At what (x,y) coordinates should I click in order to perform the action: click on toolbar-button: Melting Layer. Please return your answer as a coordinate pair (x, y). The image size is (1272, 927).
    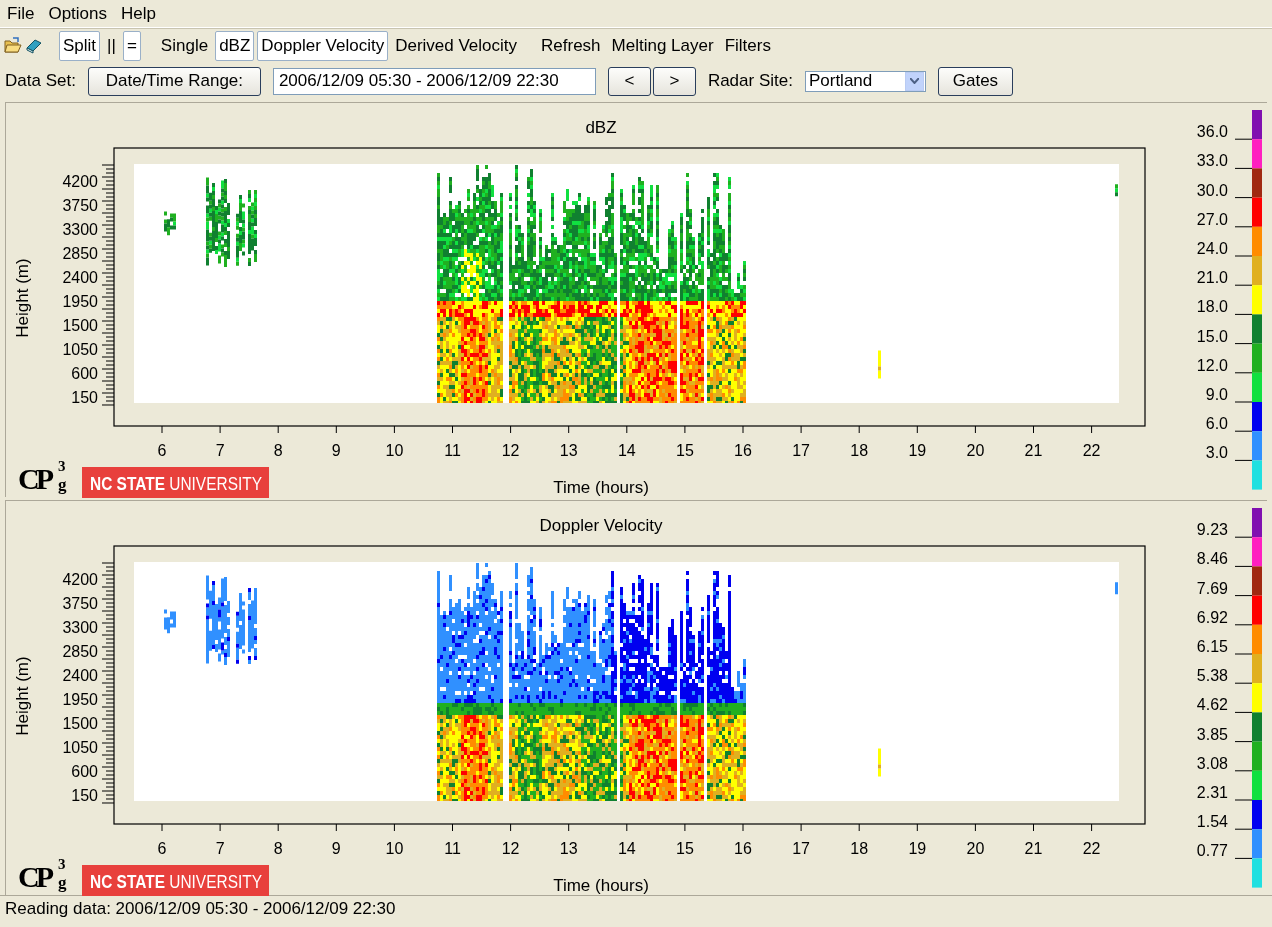
    Looking at the image, I should click on (662, 46).